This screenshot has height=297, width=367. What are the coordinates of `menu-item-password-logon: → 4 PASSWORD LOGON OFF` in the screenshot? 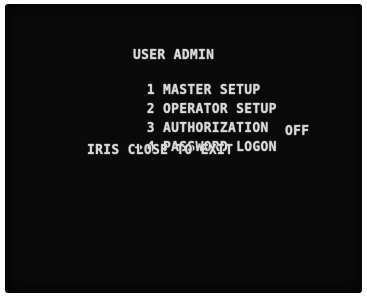 It's located at (197, 139).